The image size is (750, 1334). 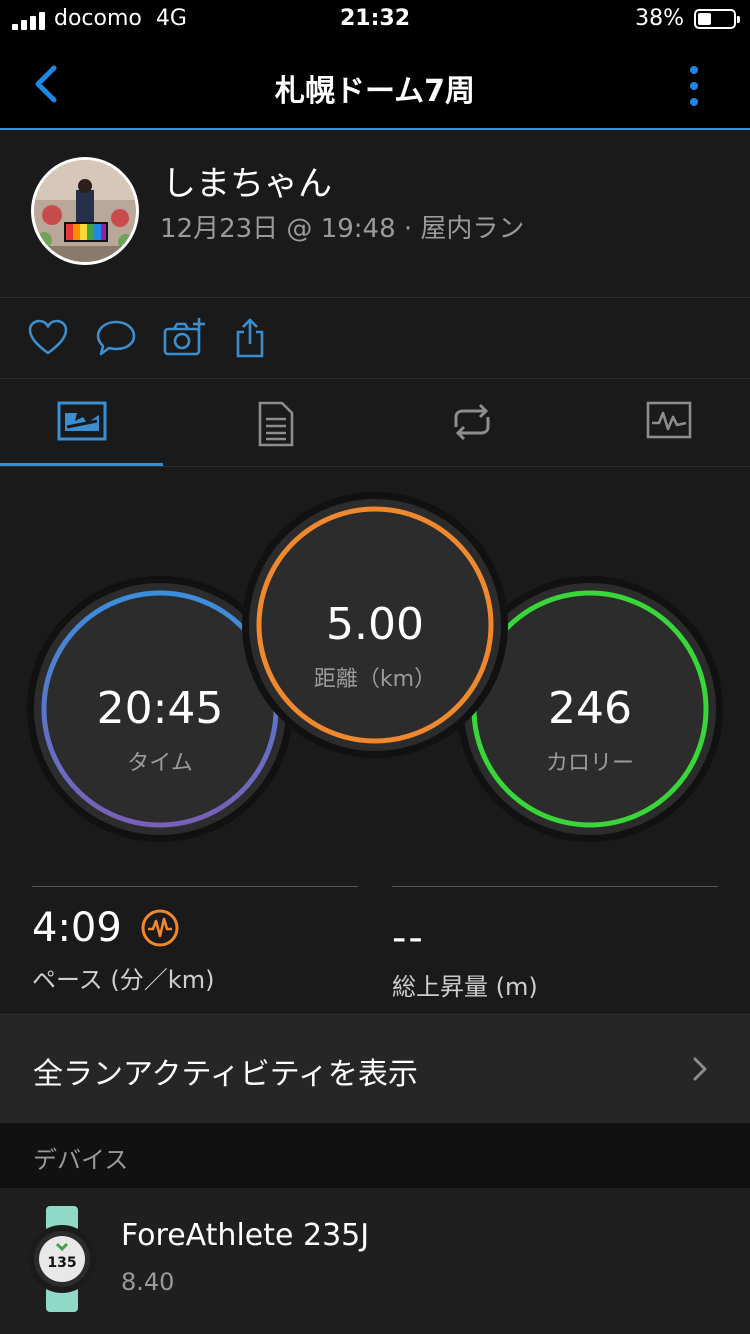 I want to click on page-title: 札幌ドーム7周, so click(x=375, y=91).